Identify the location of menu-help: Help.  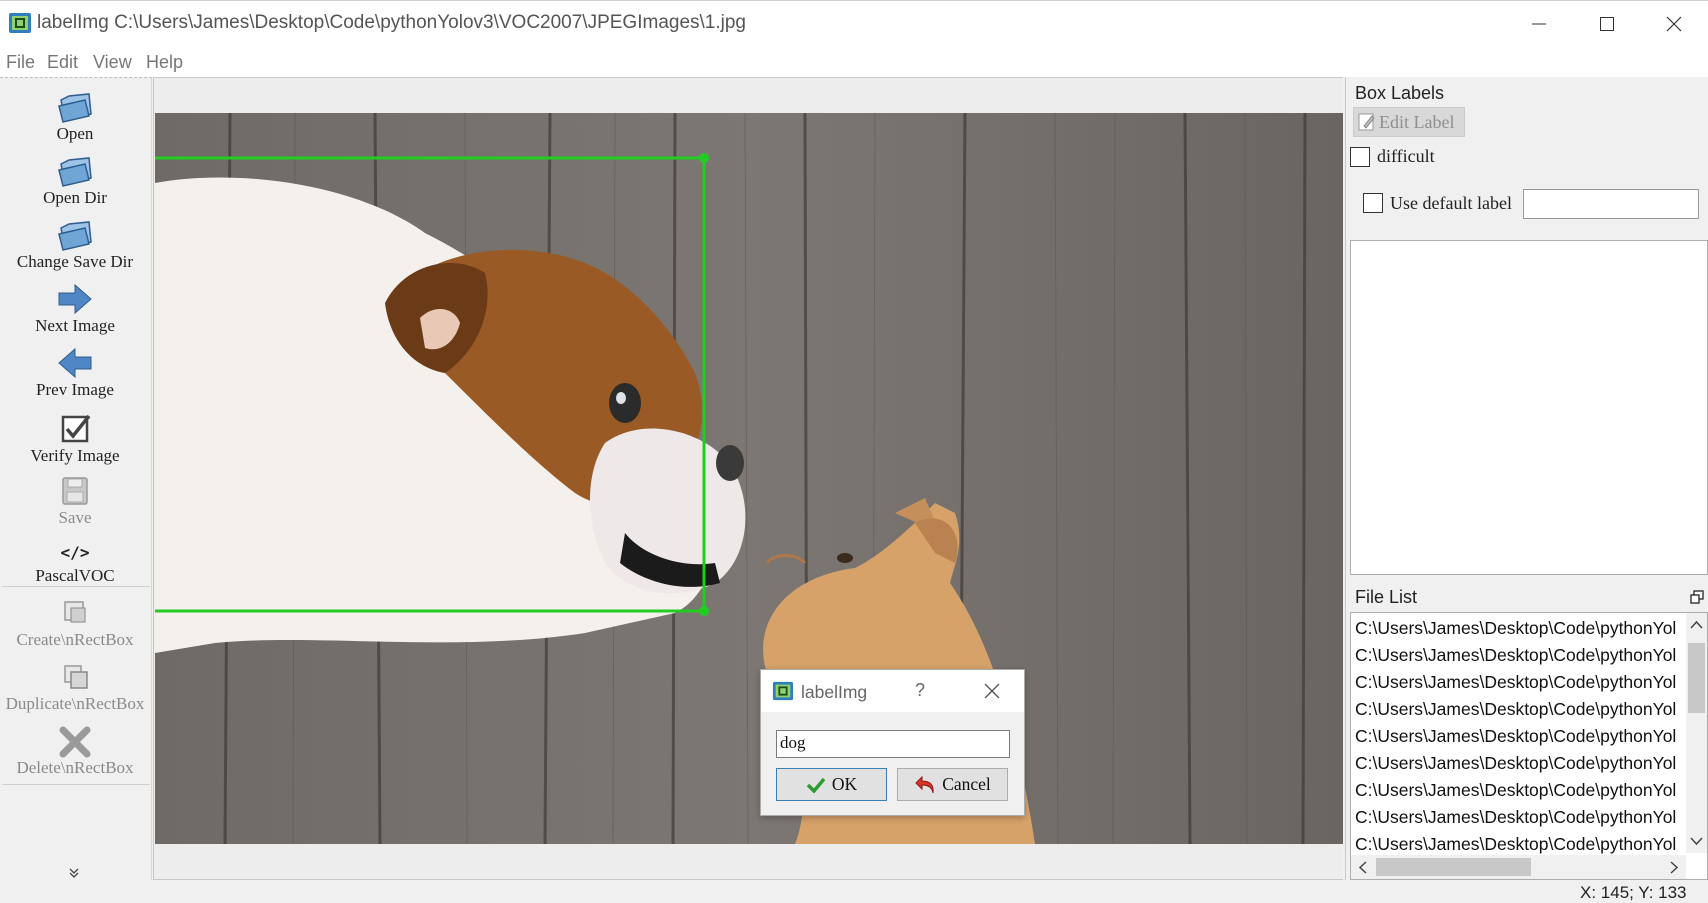
(164, 62).